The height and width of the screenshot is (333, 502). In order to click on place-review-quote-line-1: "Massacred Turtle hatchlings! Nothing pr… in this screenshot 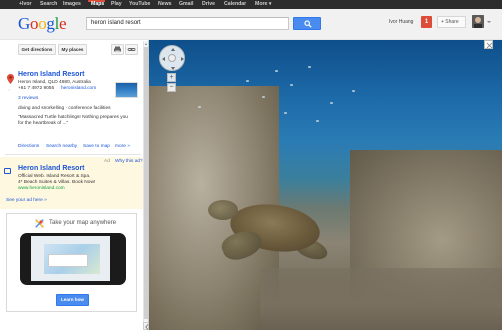, I will do `click(73, 117)`.